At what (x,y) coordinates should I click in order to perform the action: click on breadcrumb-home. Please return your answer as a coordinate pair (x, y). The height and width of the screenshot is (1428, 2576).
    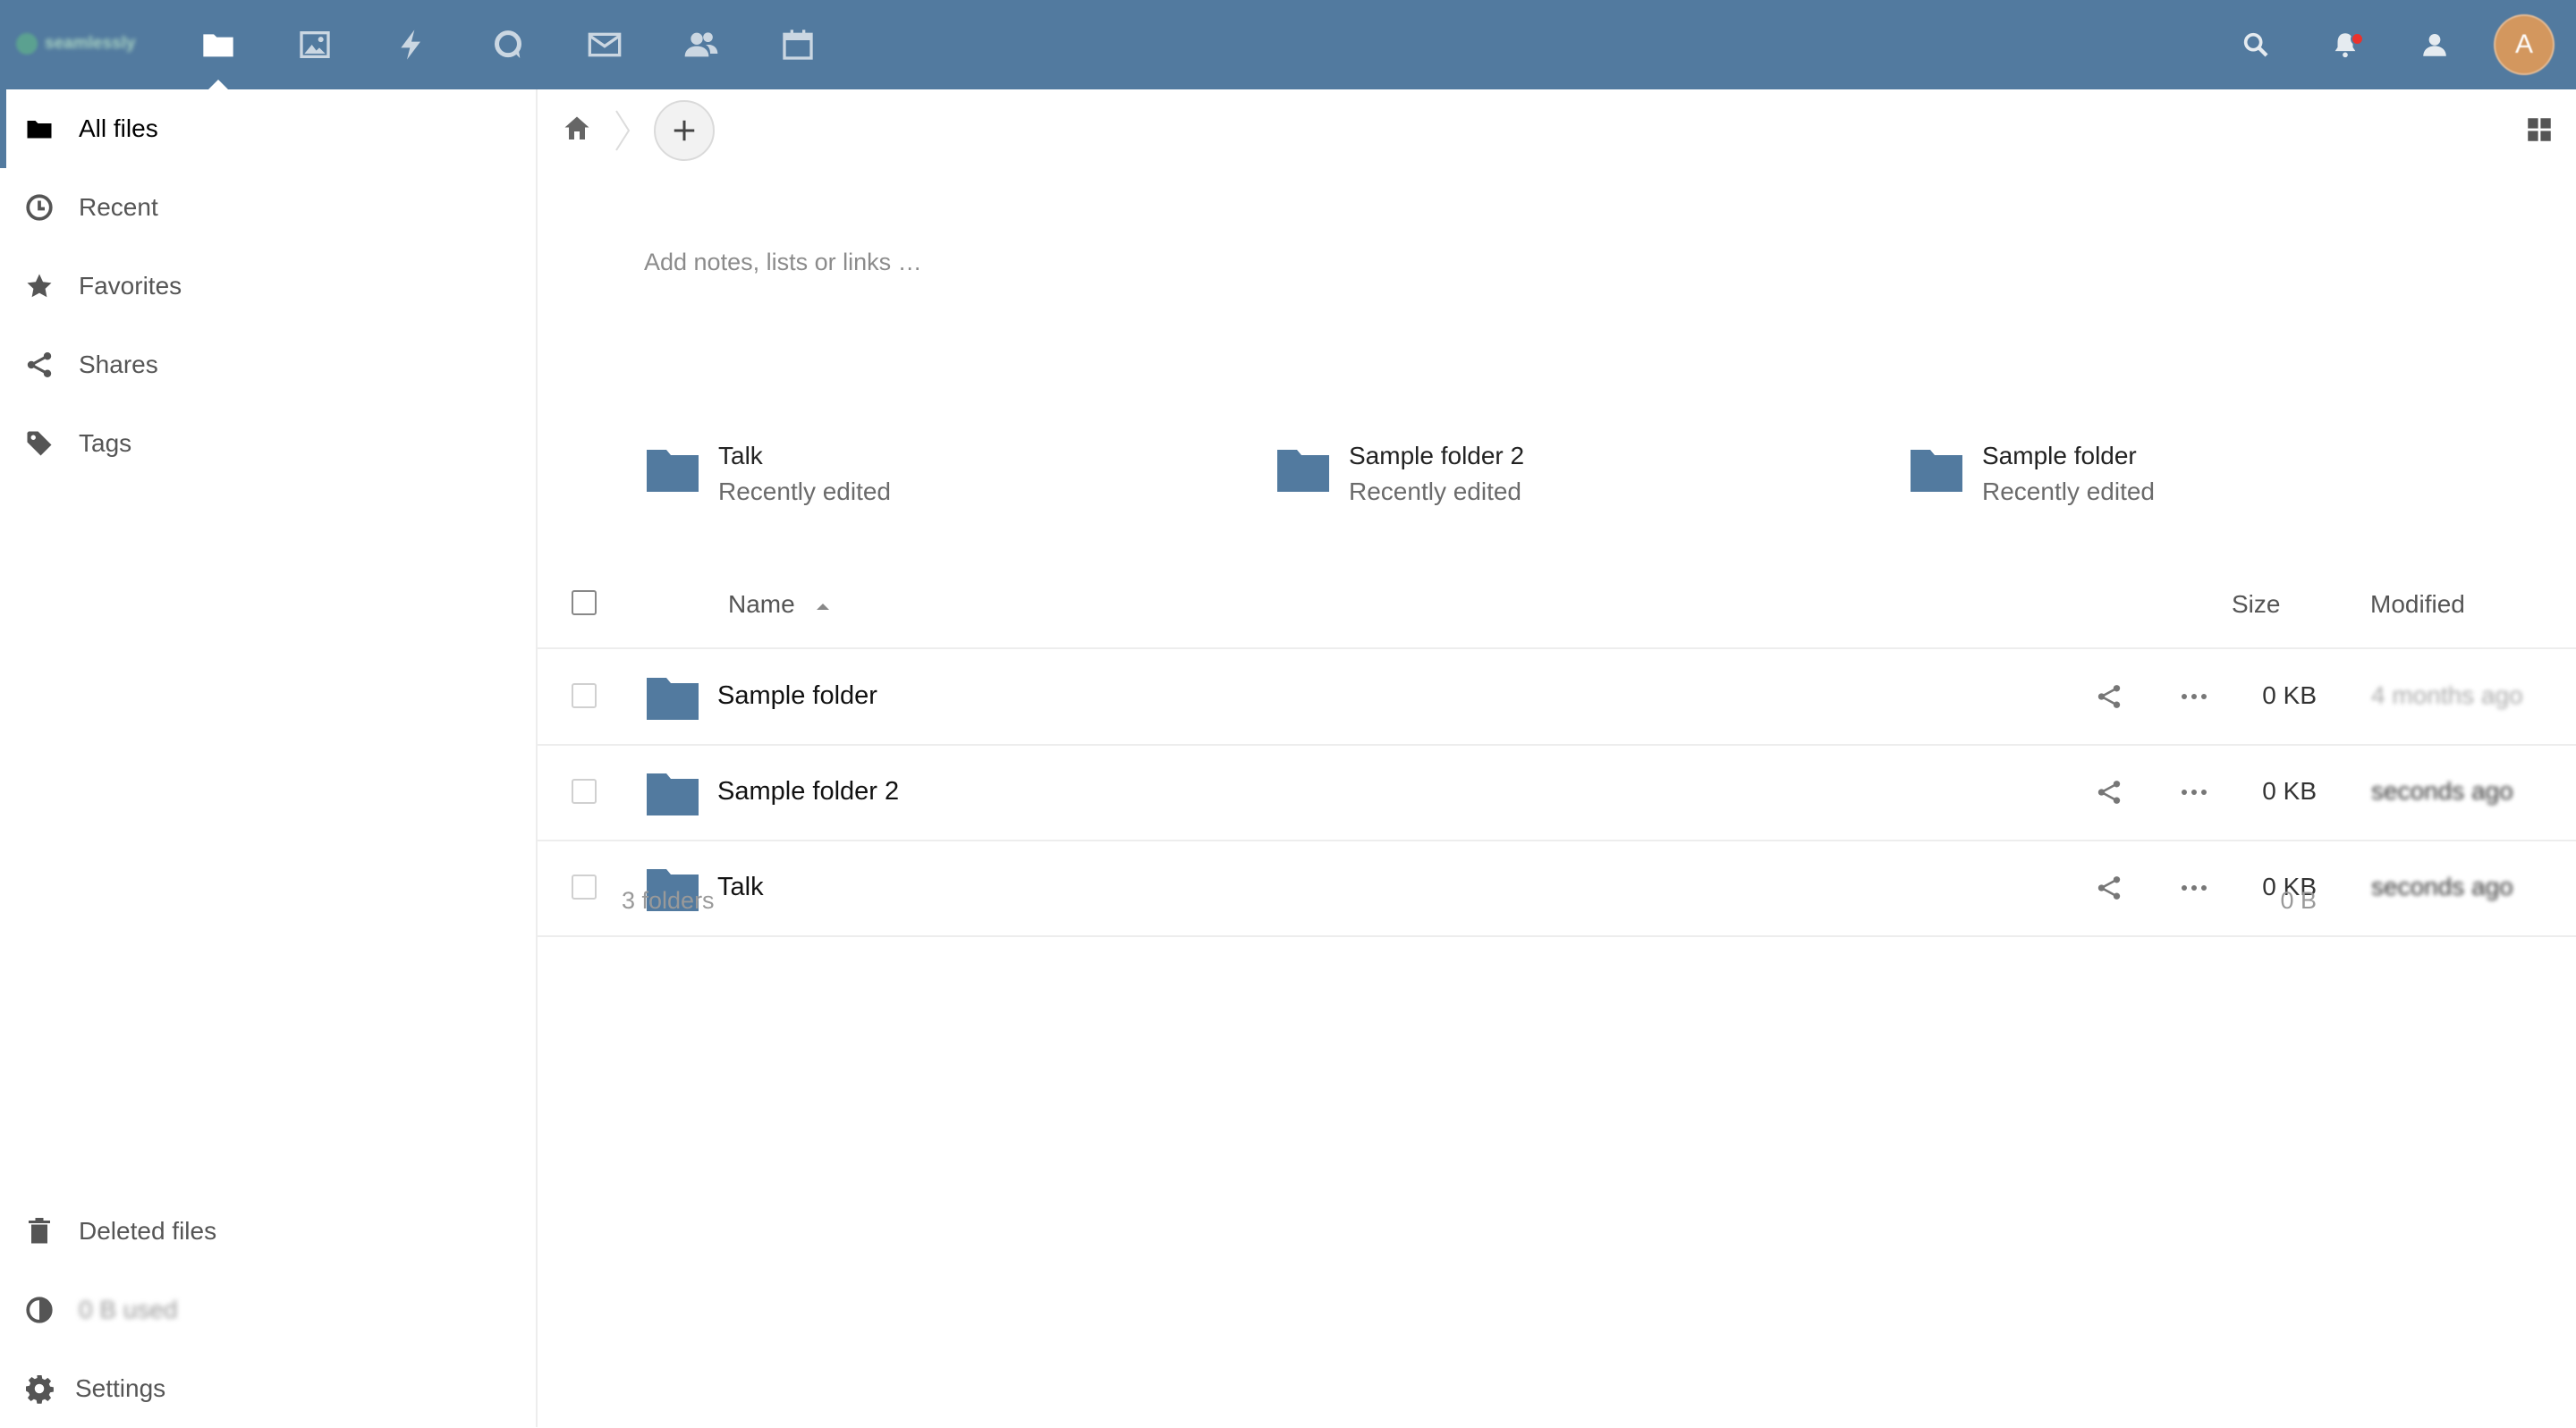
    Looking at the image, I should click on (577, 129).